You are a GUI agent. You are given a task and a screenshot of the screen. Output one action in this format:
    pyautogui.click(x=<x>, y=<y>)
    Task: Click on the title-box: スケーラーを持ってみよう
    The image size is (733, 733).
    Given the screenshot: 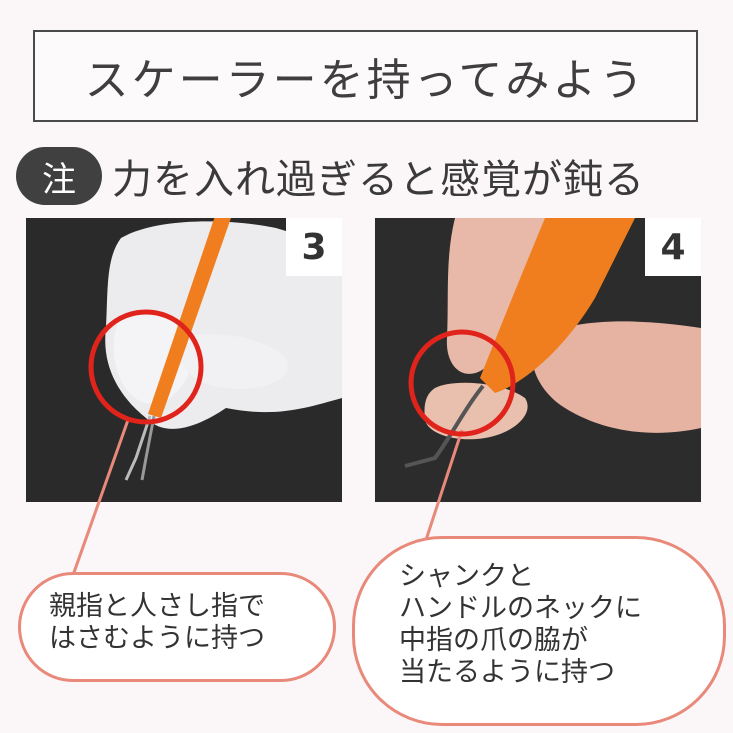 What is the action you would take?
    pyautogui.click(x=365, y=76)
    